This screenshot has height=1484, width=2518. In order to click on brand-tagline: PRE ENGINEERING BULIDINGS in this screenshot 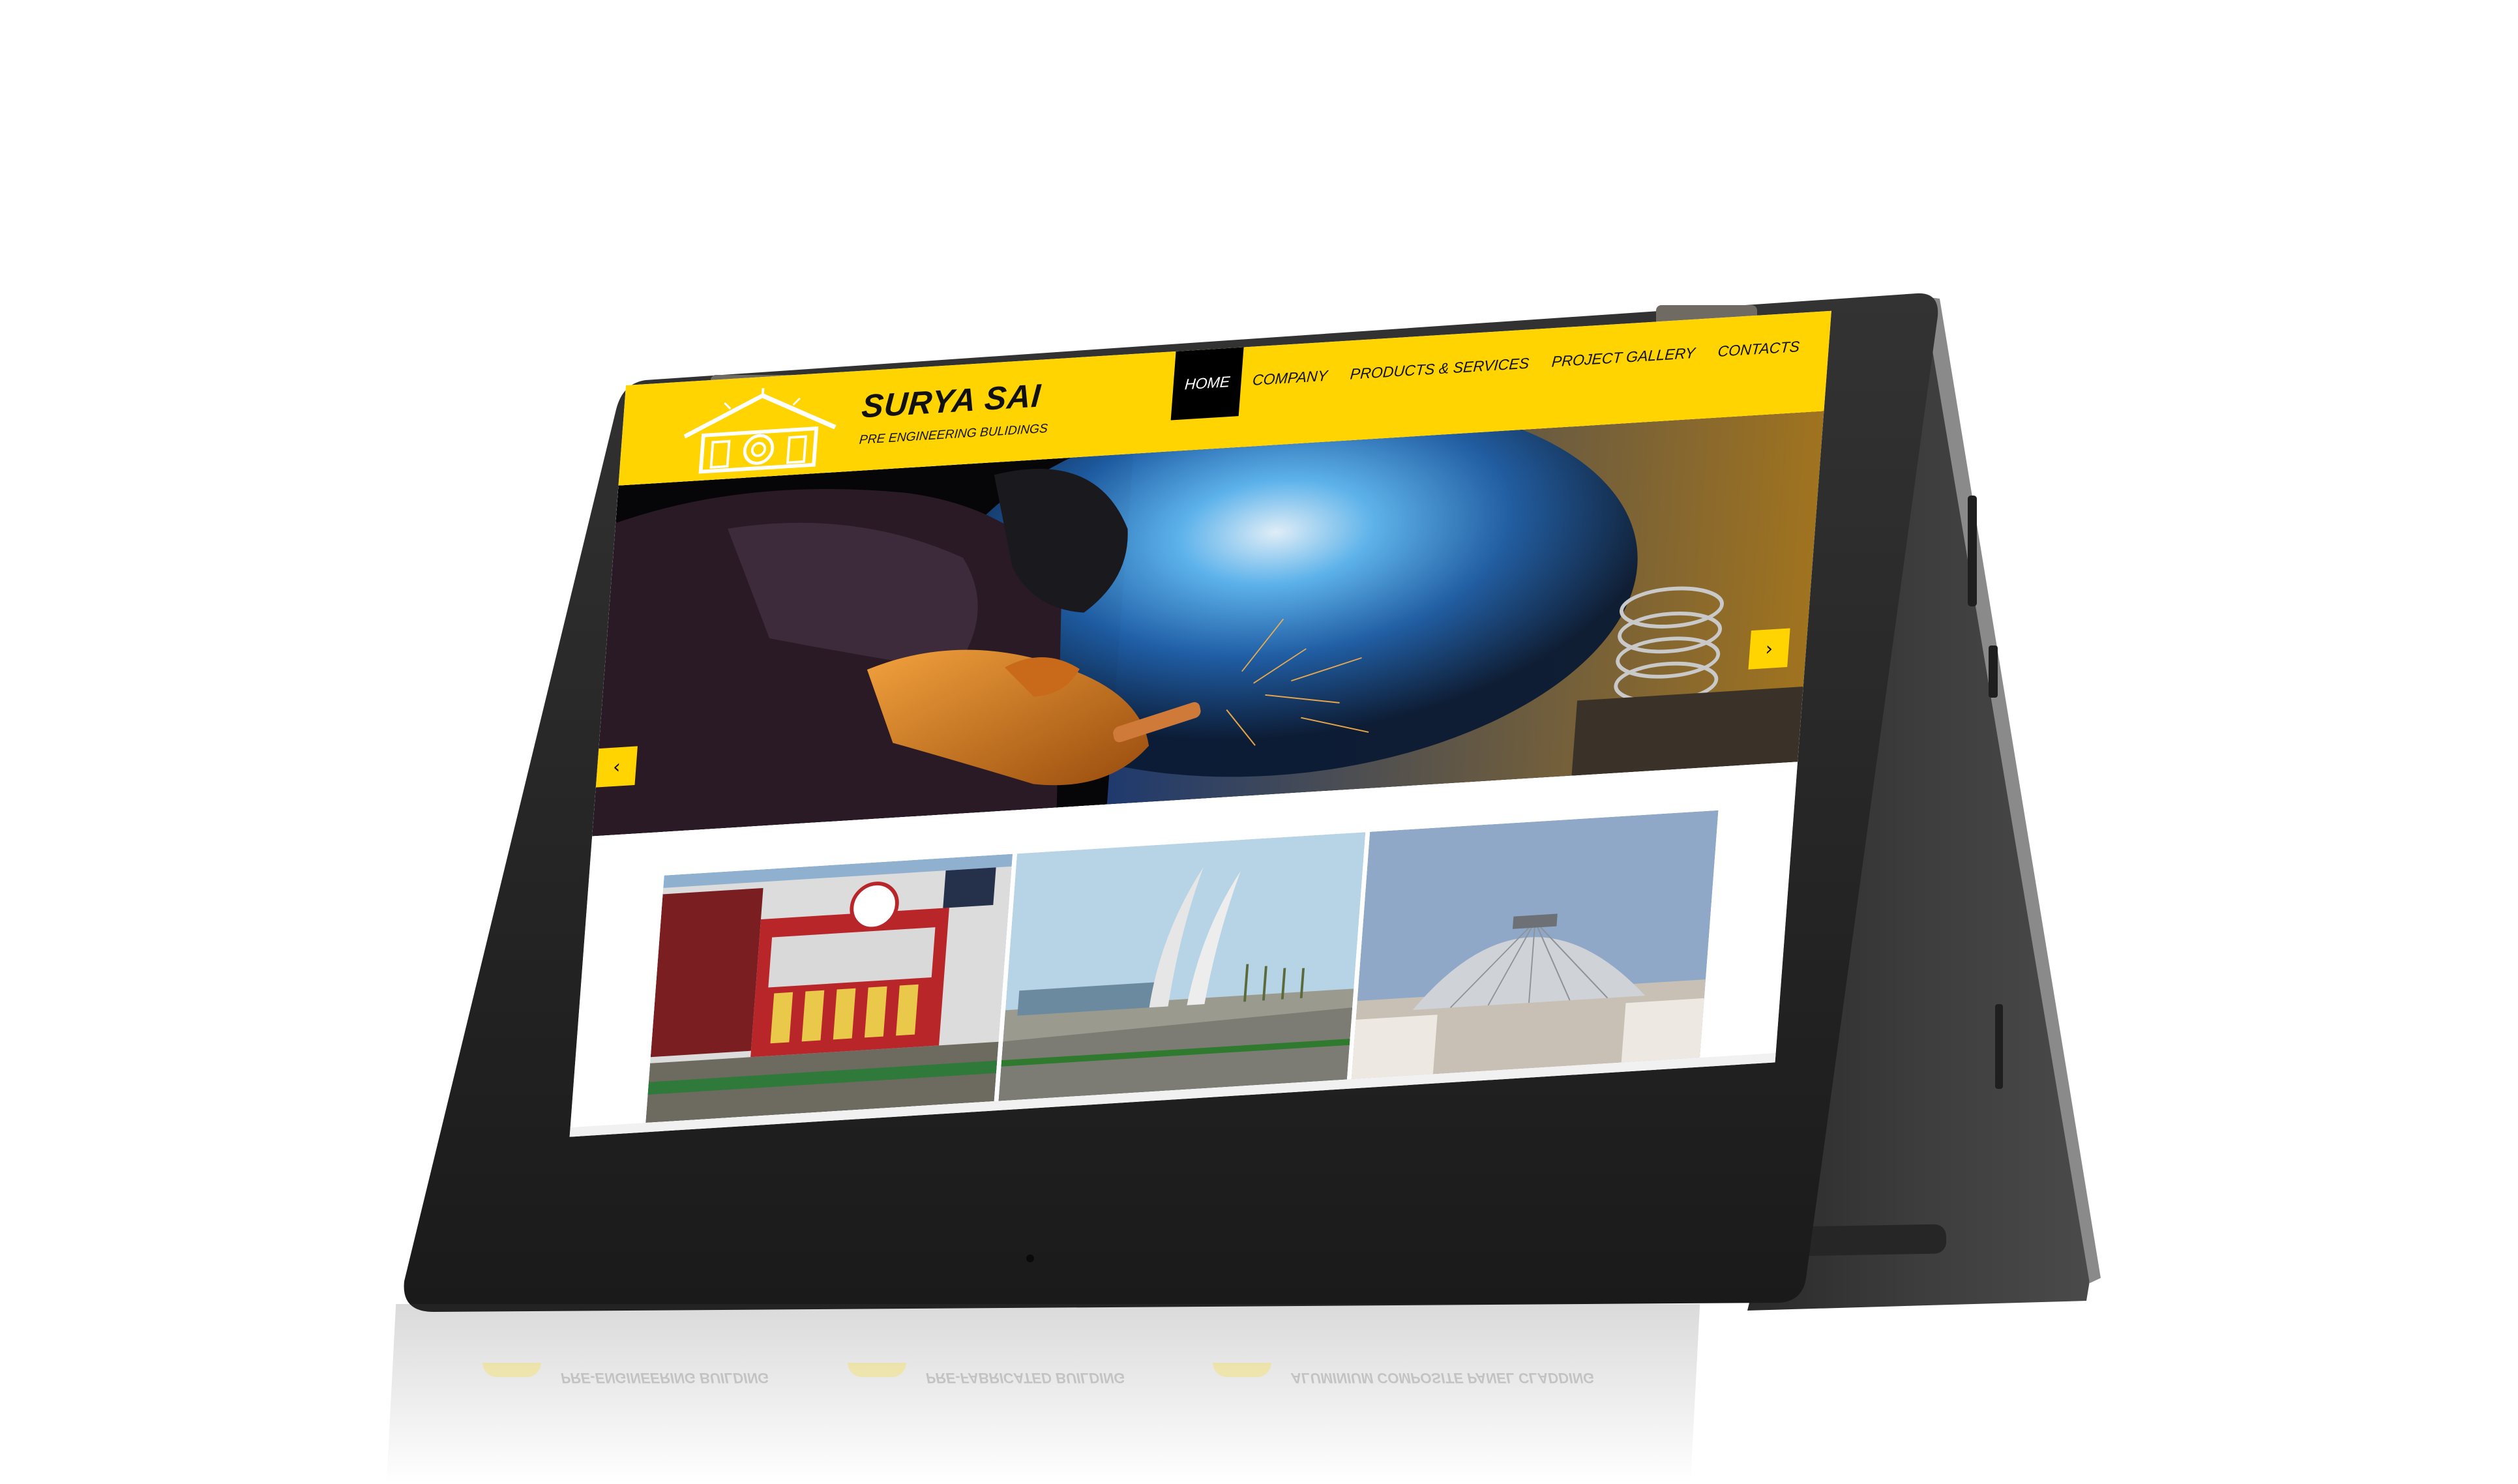, I will do `click(953, 434)`.